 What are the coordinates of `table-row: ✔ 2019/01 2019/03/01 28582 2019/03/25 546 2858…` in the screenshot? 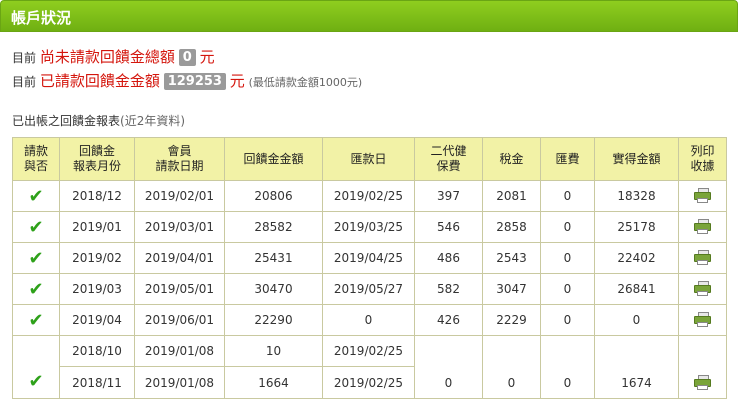 It's located at (369, 227).